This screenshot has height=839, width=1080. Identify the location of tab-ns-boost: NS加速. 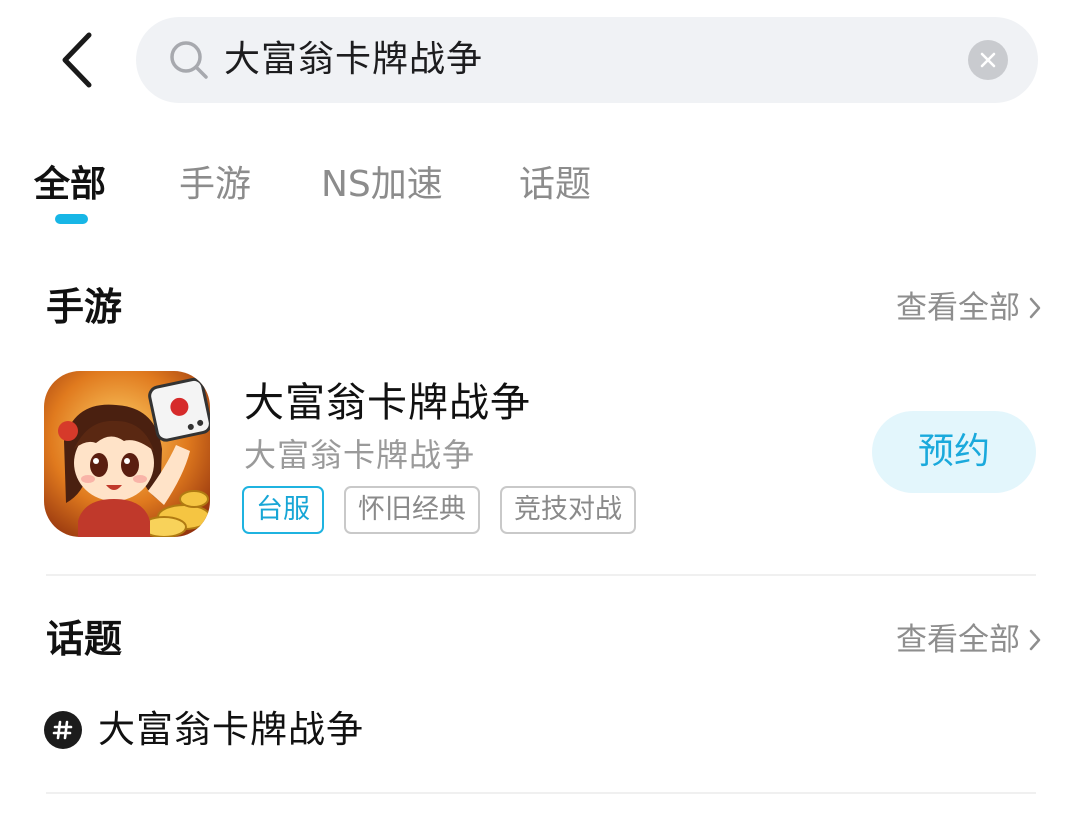
(382, 185).